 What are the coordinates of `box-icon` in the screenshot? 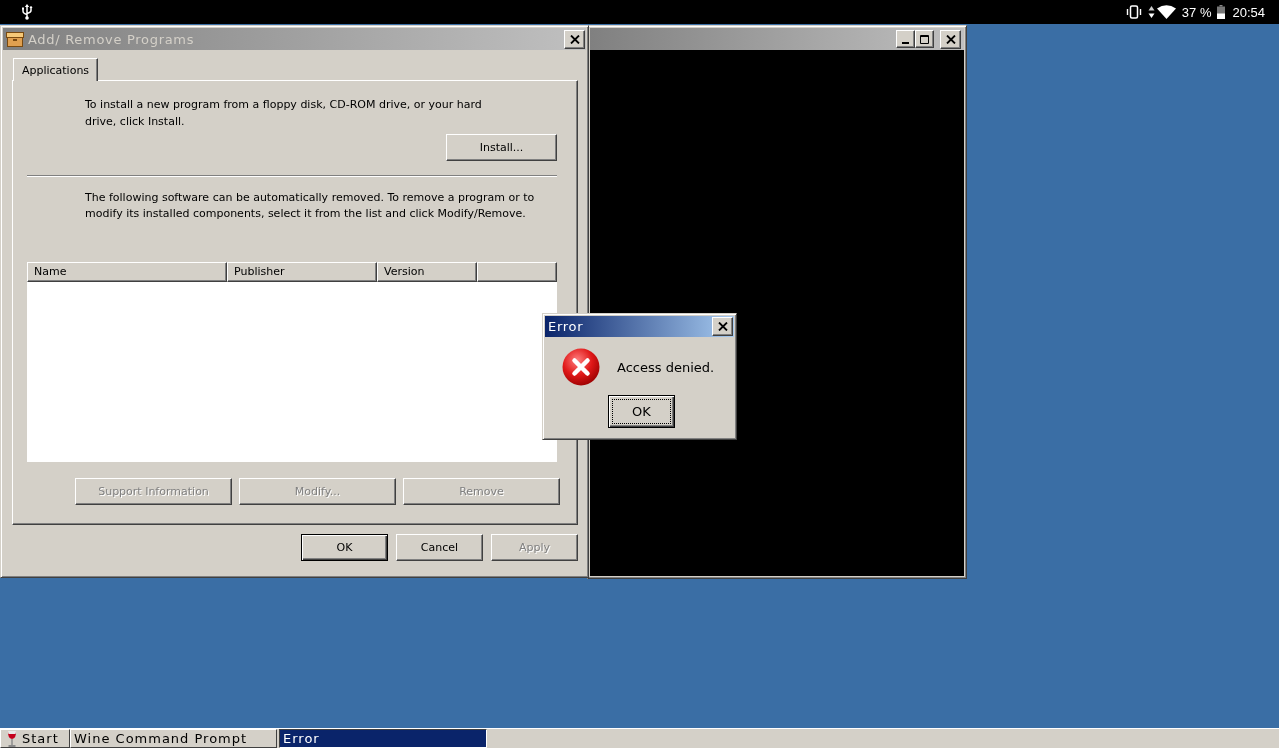 It's located at (15, 39).